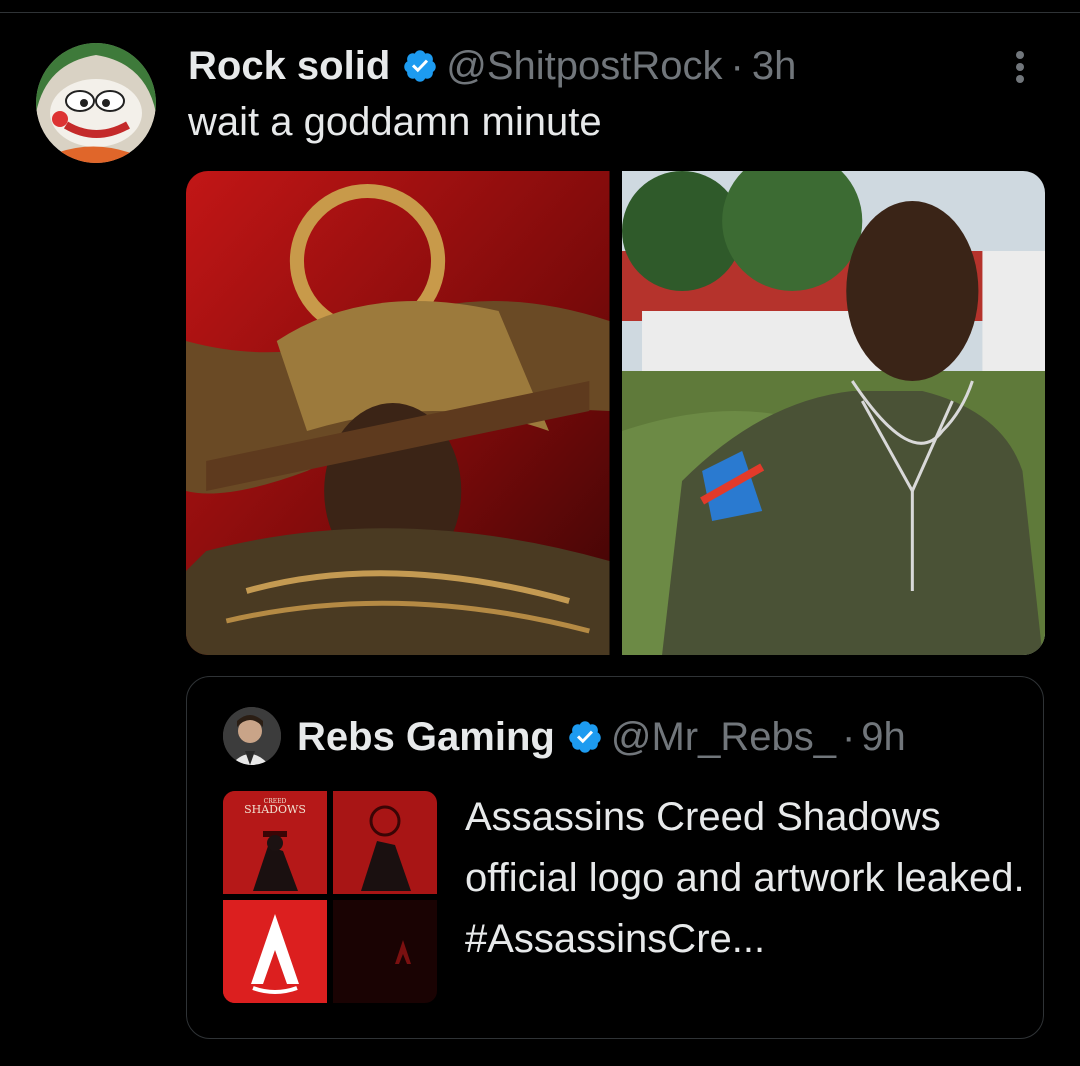 The width and height of the screenshot is (1080, 1066). What do you see at coordinates (601, 737) in the screenshot?
I see `quoted-tweet-header: Rebs Gaming @Mr_Rebs_ · 9h` at bounding box center [601, 737].